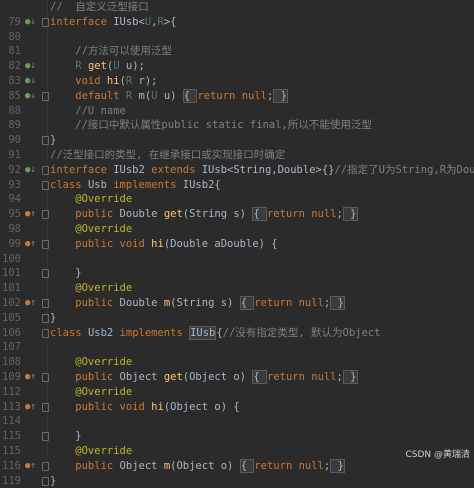  What do you see at coordinates (259, 377) in the screenshot?
I see `code-token: {` at bounding box center [259, 377].